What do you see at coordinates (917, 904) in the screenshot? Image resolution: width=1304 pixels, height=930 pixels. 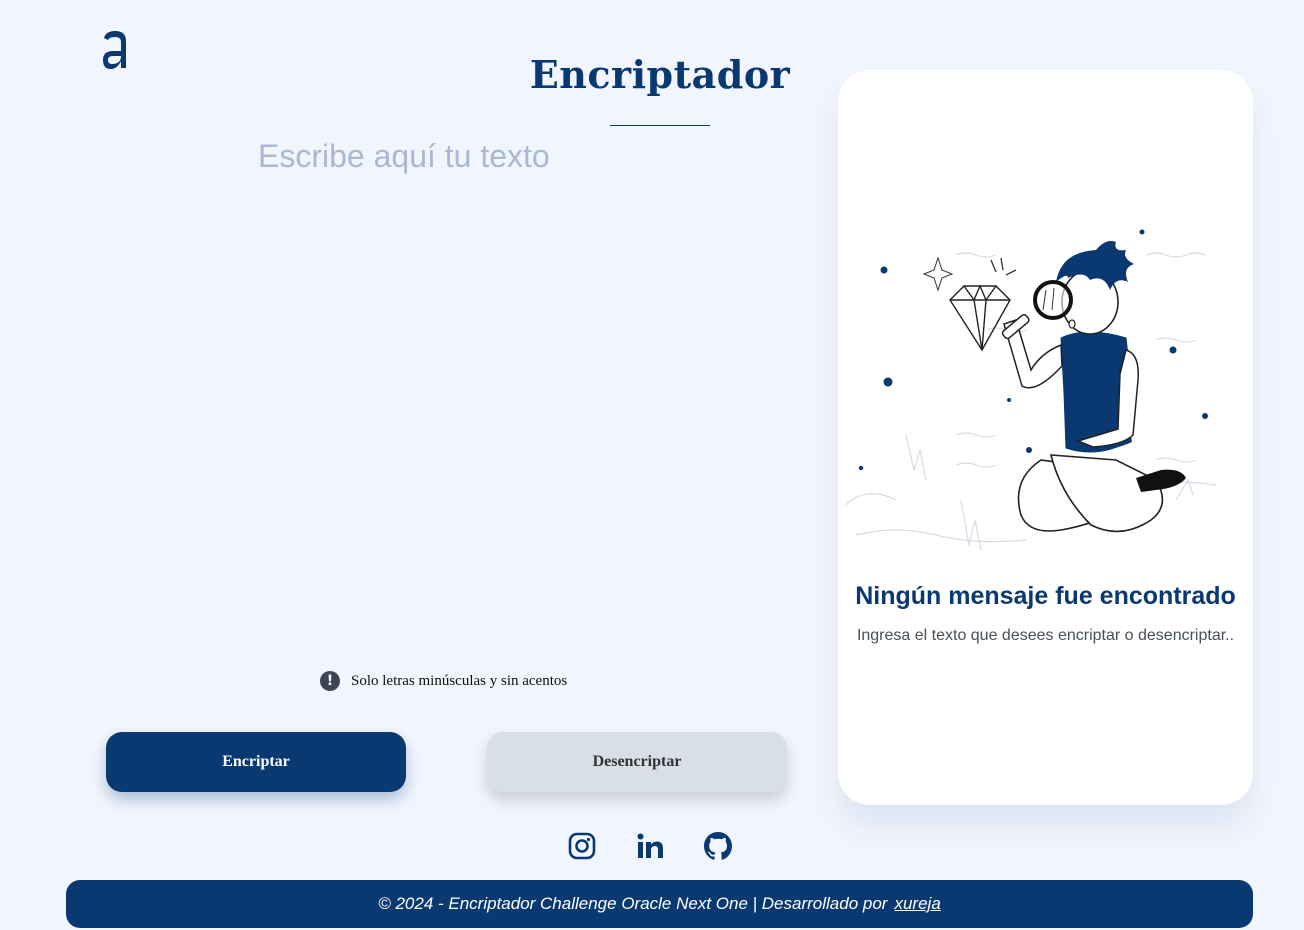 I see `footer-author-link: xureja` at bounding box center [917, 904].